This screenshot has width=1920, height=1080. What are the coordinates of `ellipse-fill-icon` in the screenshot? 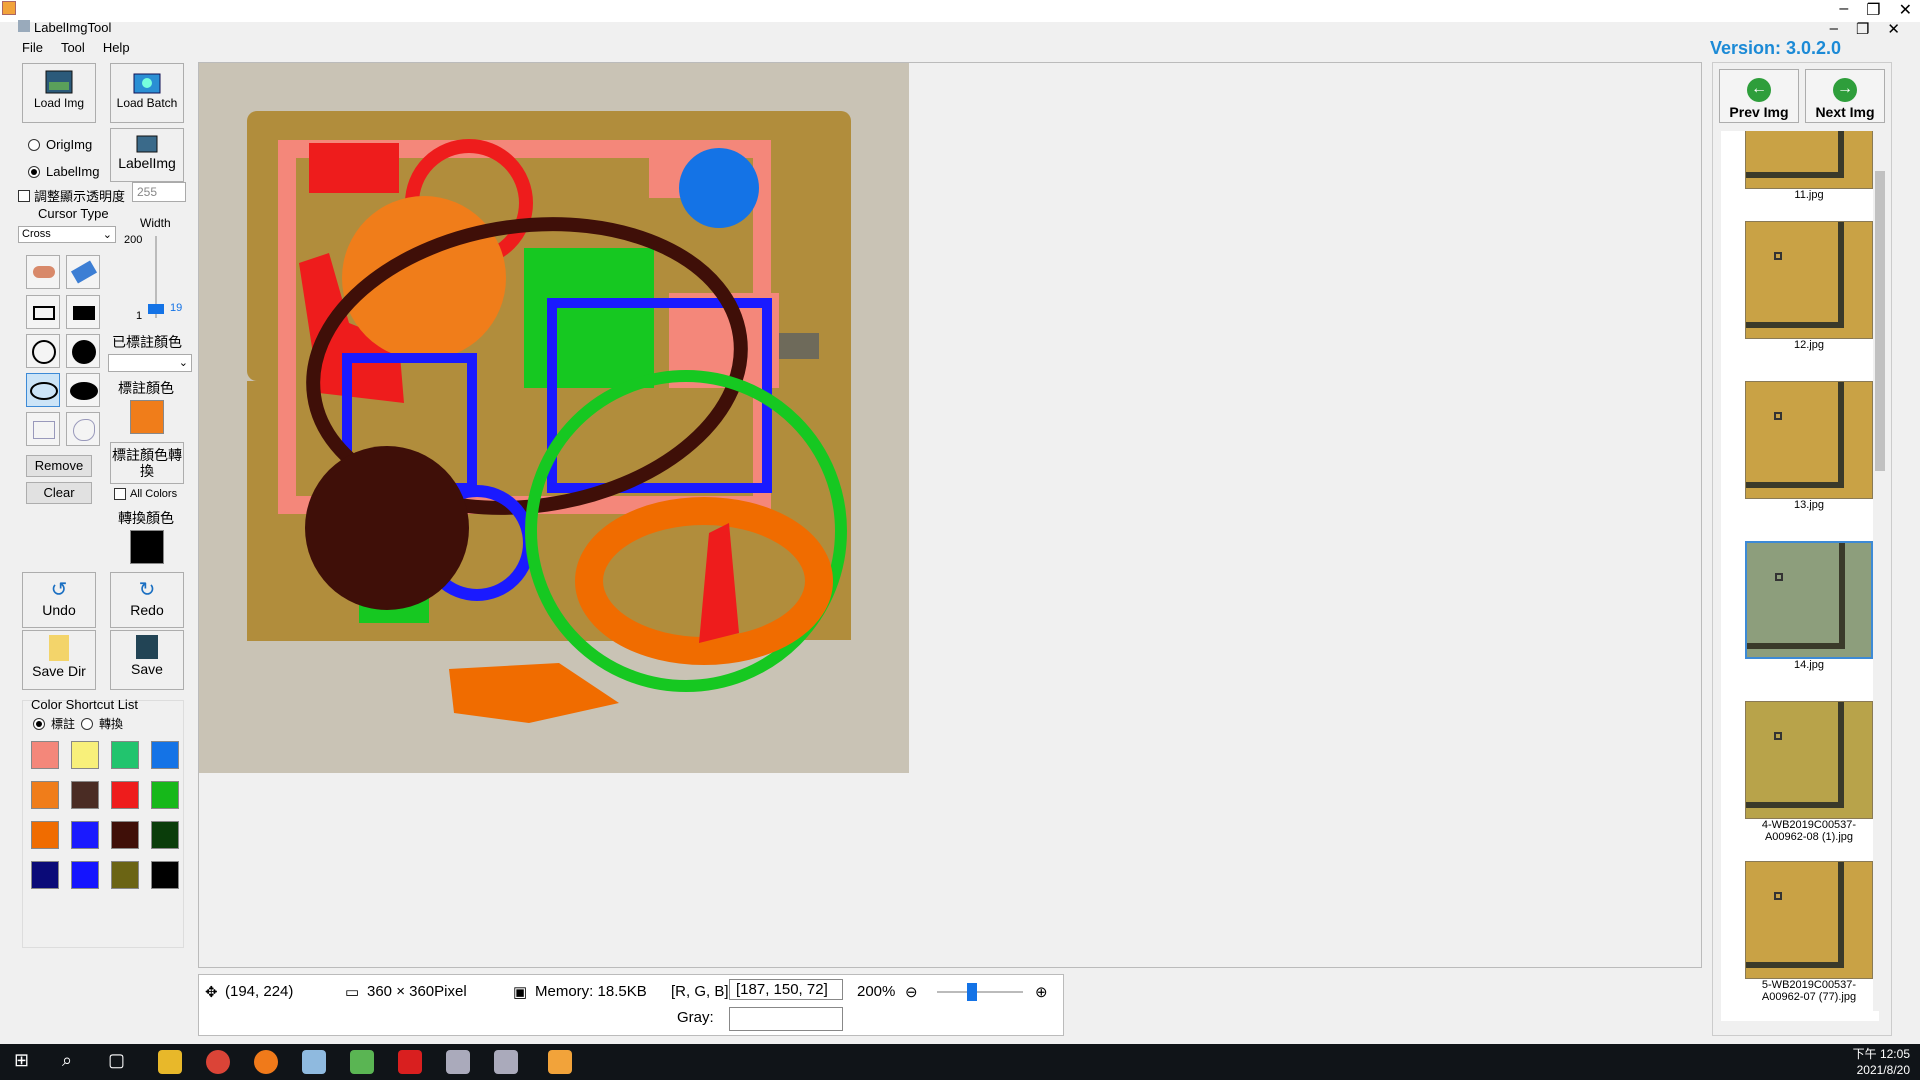 It's located at (84, 391).